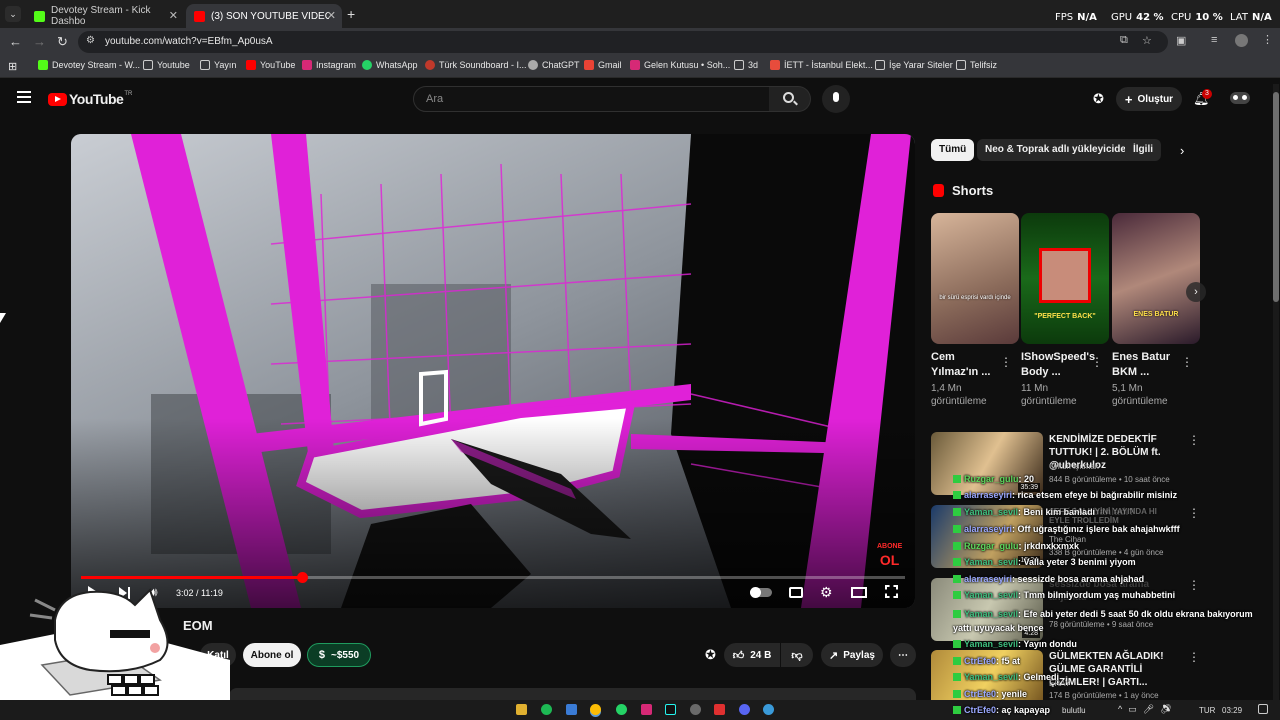 The width and height of the screenshot is (1280, 720). I want to click on iett-icon, so click(775, 65).